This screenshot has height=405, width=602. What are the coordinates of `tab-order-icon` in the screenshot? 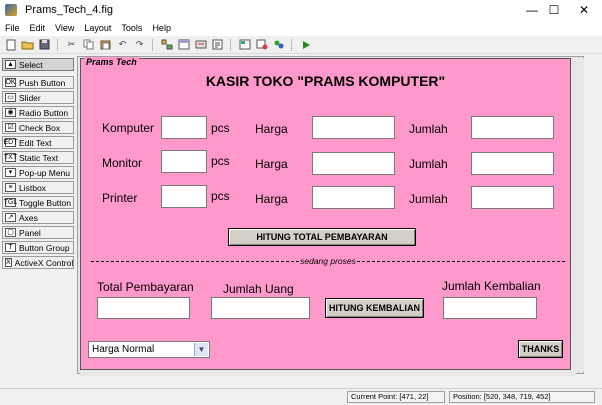 It's located at (200, 45).